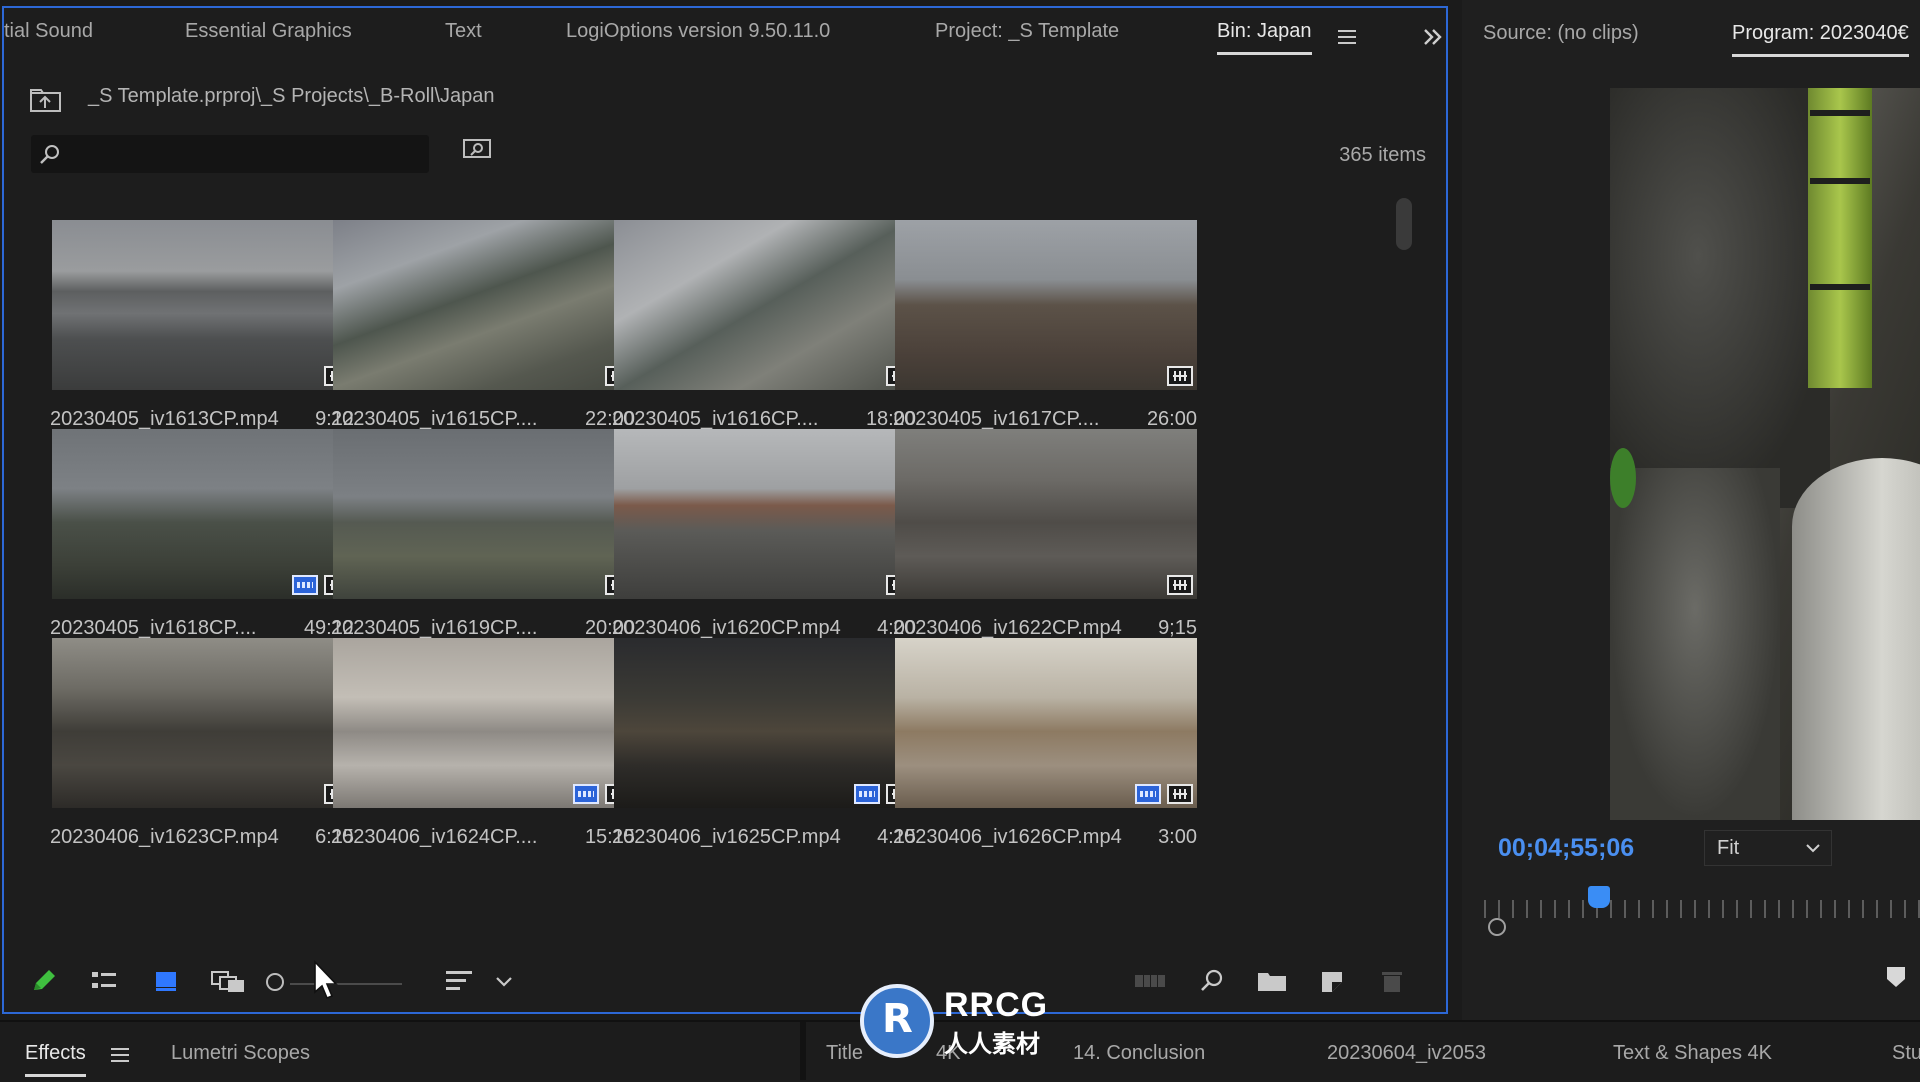 The width and height of the screenshot is (1920, 1082). I want to click on clip-name: 20230406_iv1620CP.mp4, so click(726, 628).